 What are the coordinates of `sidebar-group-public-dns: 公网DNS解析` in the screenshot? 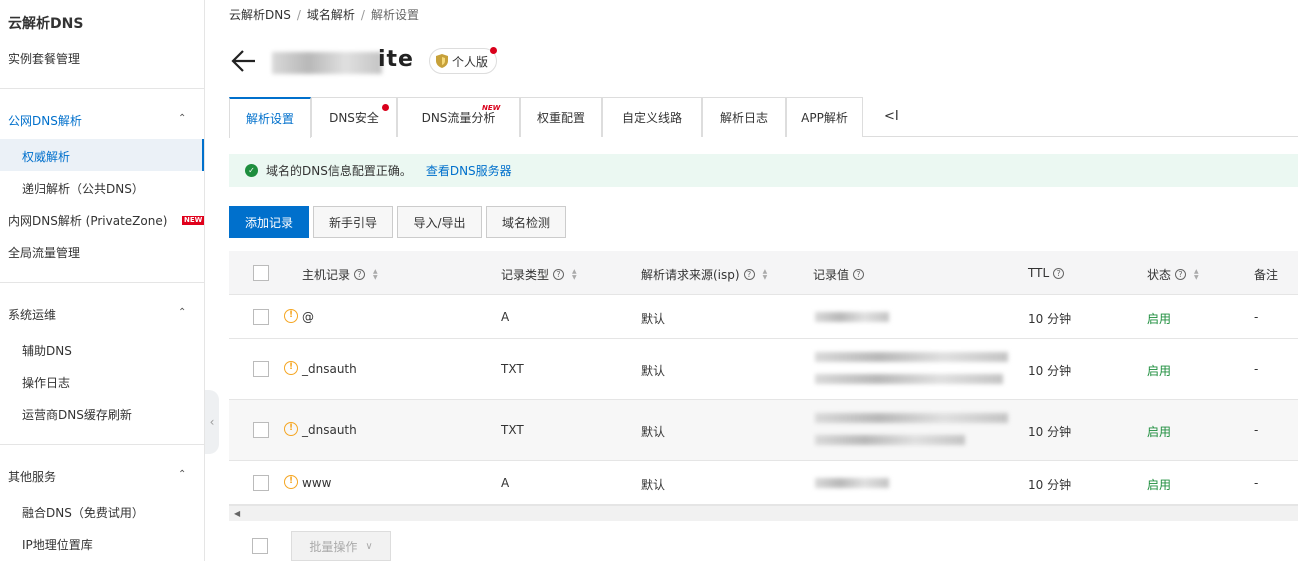 It's located at (45, 120).